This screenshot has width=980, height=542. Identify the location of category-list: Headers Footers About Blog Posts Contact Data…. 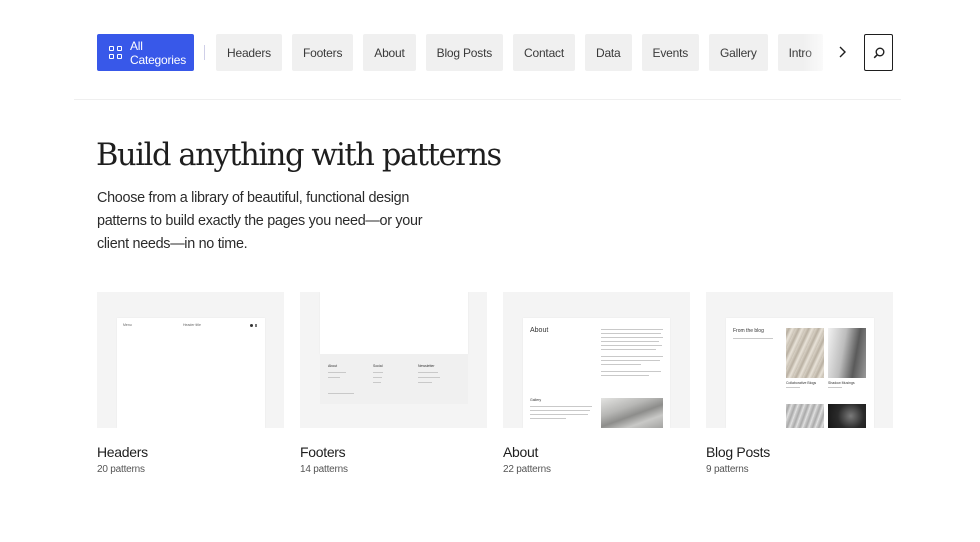
(527, 52).